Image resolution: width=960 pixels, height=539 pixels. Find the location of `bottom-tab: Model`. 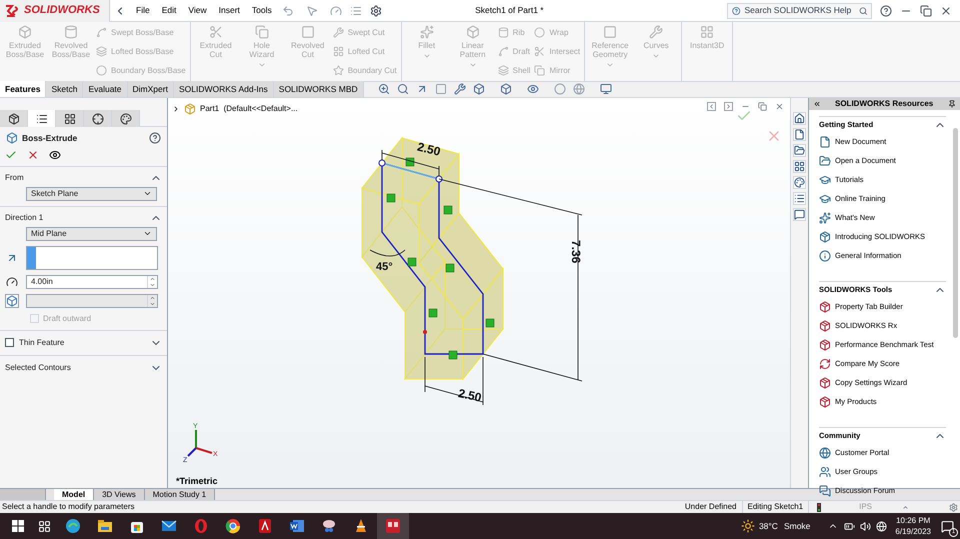

bottom-tab: Model is located at coordinates (74, 494).